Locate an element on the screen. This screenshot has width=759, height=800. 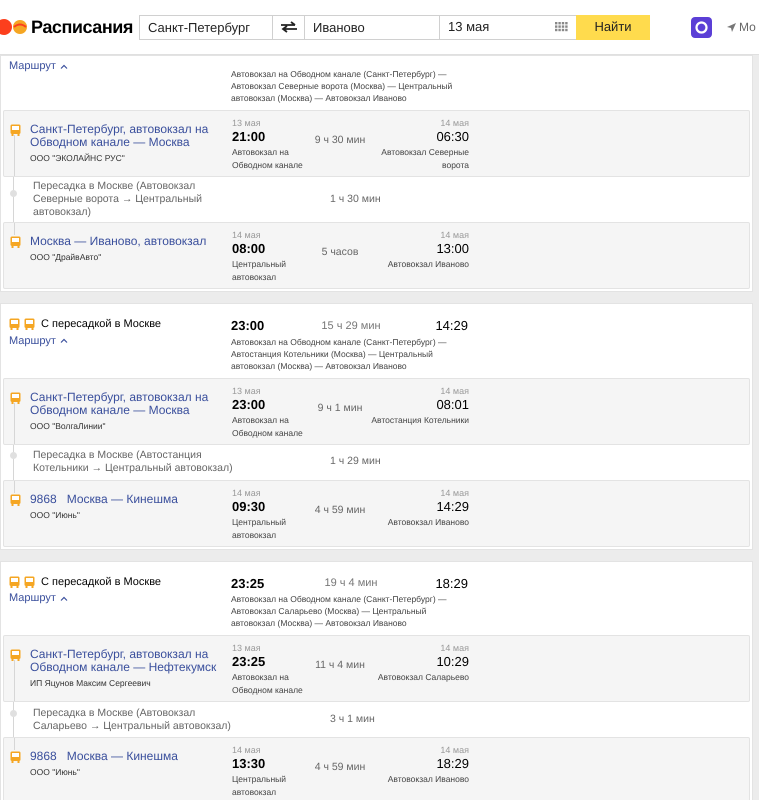
arrival-time: 06:30 is located at coordinates (452, 137).